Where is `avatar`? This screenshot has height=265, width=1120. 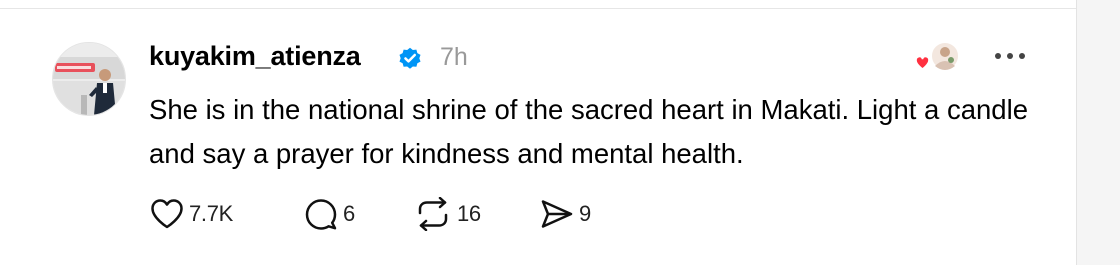 avatar is located at coordinates (89, 79).